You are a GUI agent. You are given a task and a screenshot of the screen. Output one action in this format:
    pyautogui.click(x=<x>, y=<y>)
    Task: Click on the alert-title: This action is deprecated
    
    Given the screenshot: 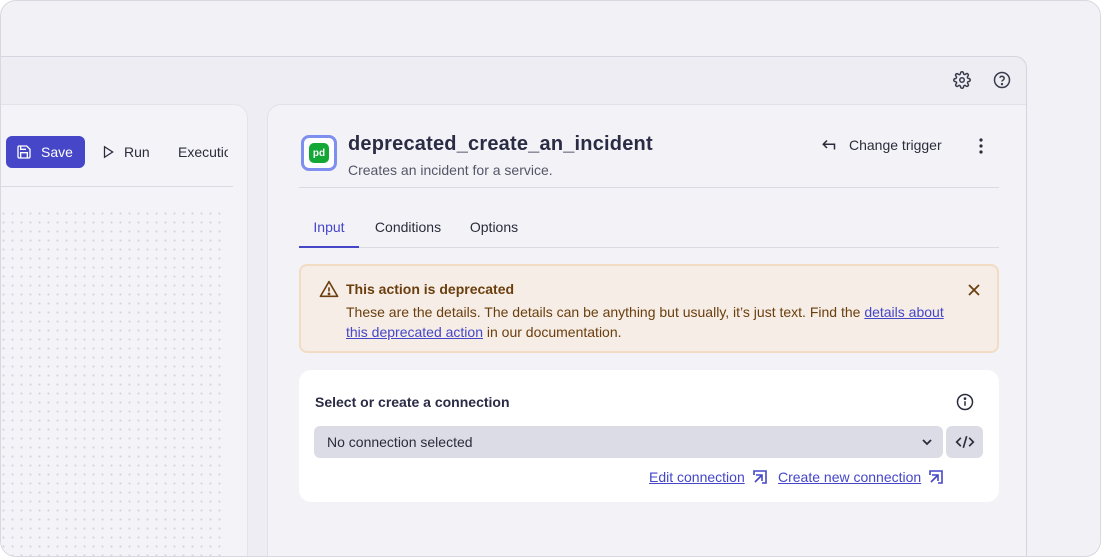 What is the action you would take?
    pyautogui.click(x=430, y=289)
    